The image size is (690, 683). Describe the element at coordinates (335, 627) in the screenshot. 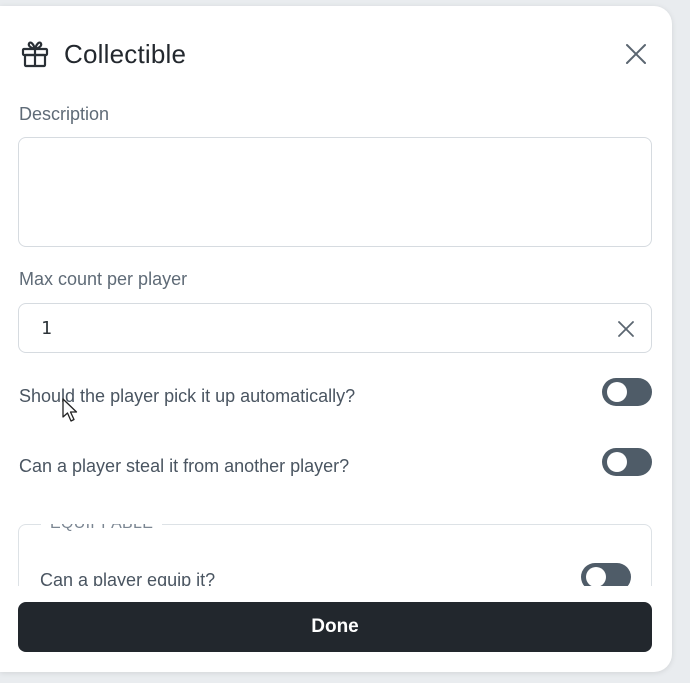

I see `done-button: Done` at that location.